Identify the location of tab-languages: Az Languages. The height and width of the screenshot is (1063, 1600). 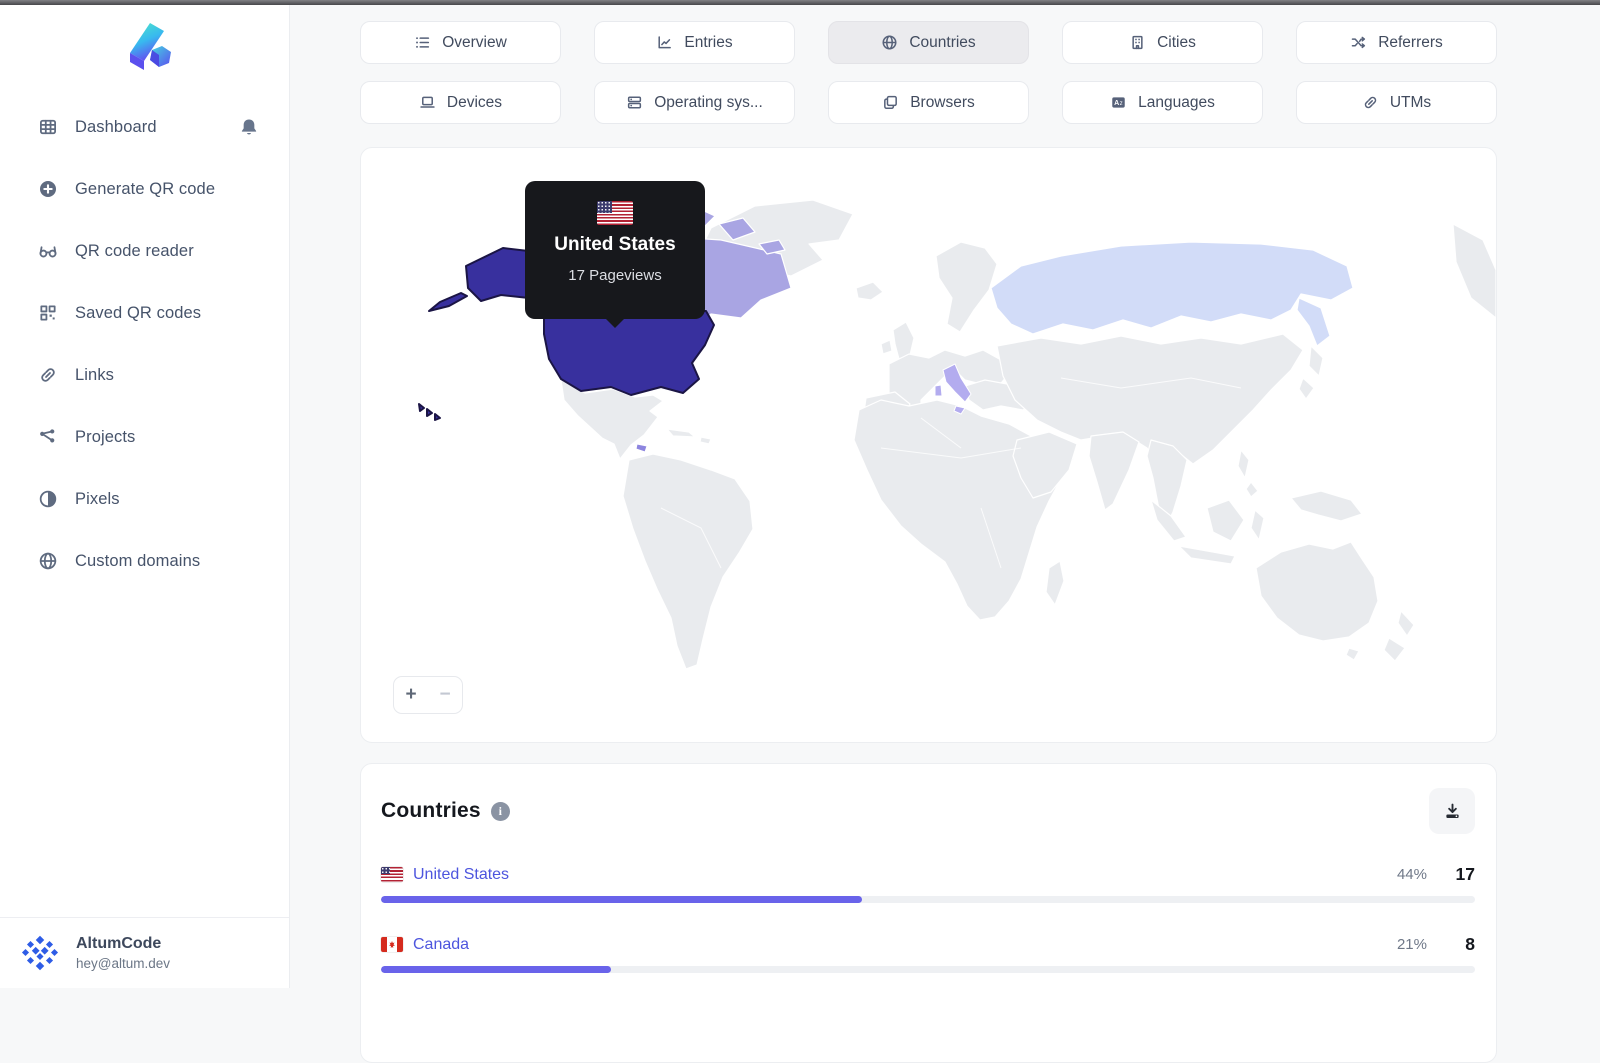
(1162, 102).